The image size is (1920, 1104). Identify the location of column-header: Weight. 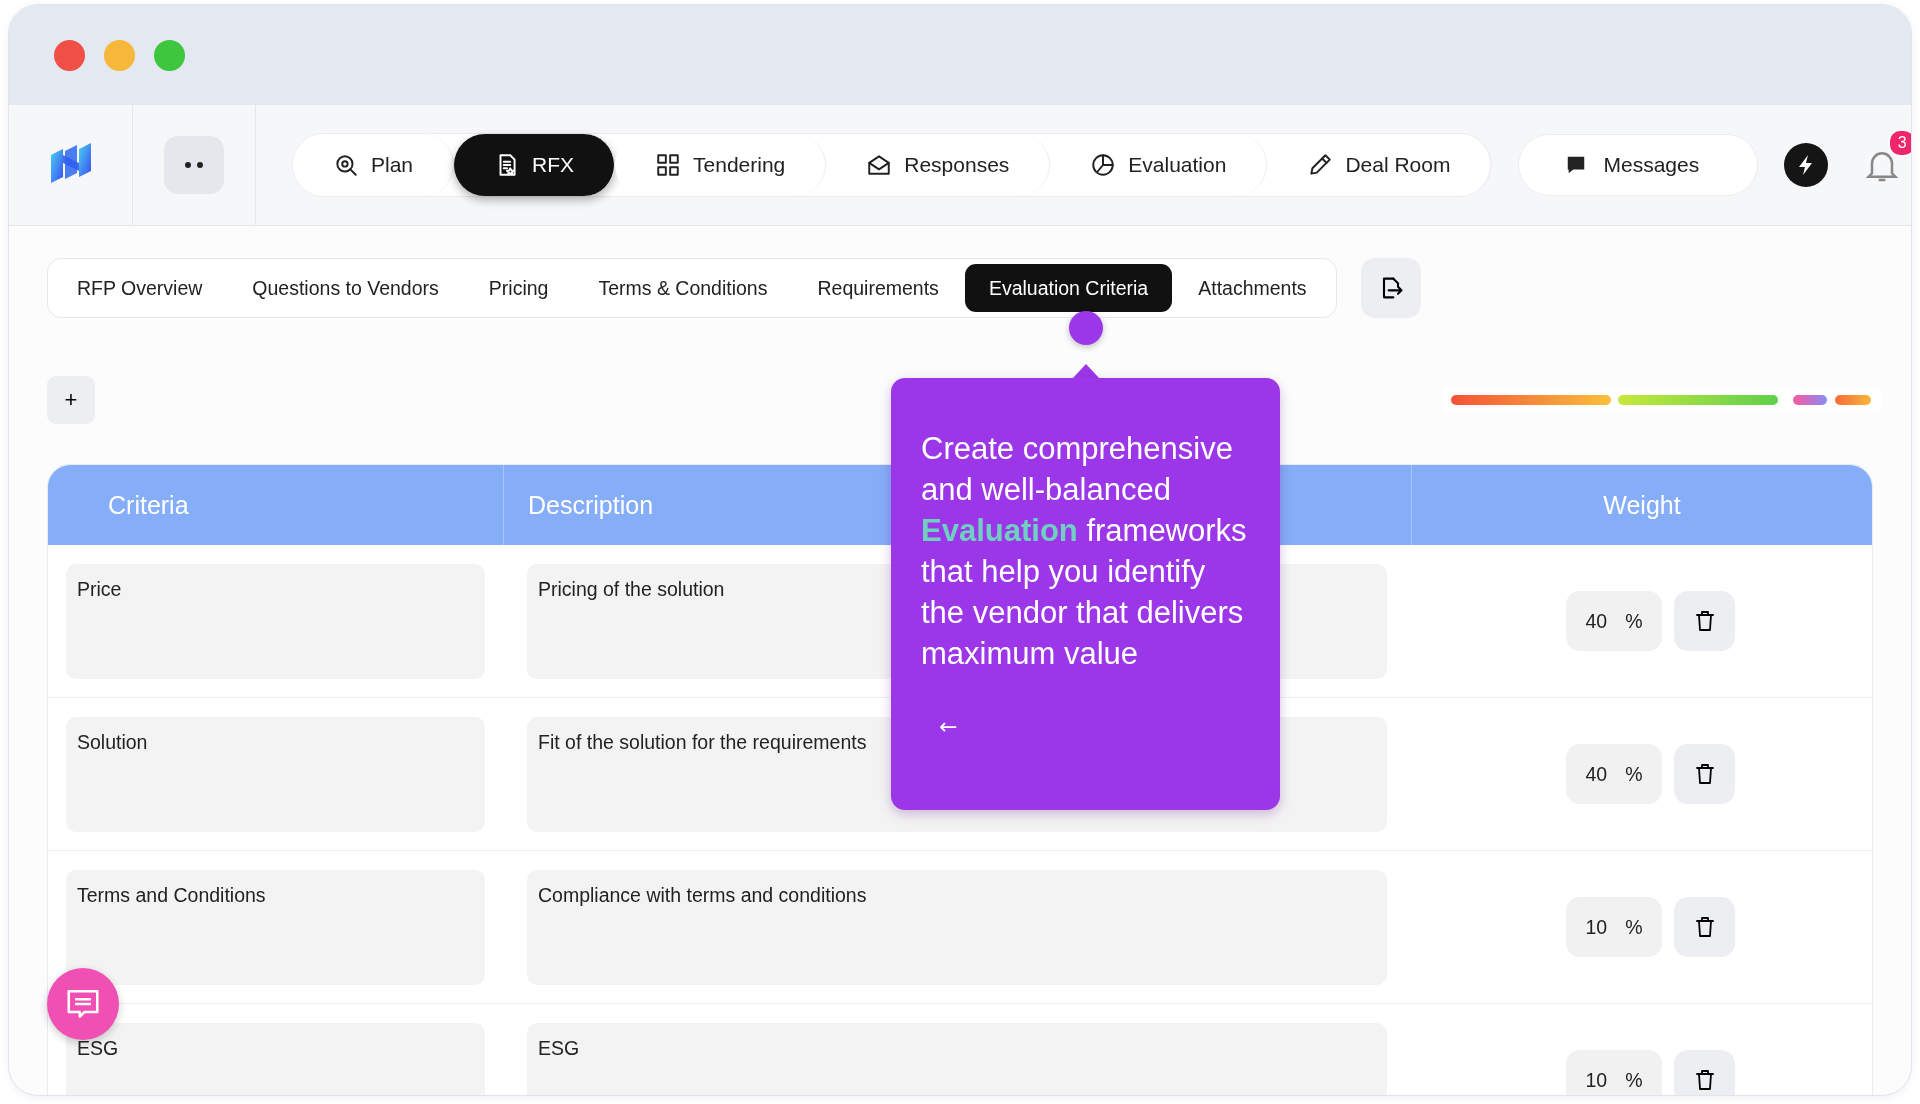
(1641, 505).